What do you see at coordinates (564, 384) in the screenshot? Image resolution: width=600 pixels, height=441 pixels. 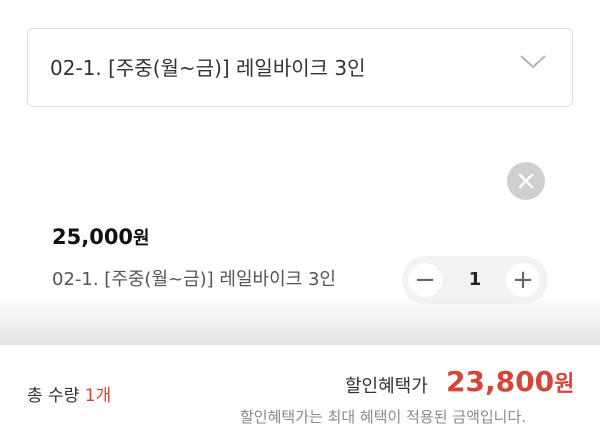 I see `discount-price-unit: 원` at bounding box center [564, 384].